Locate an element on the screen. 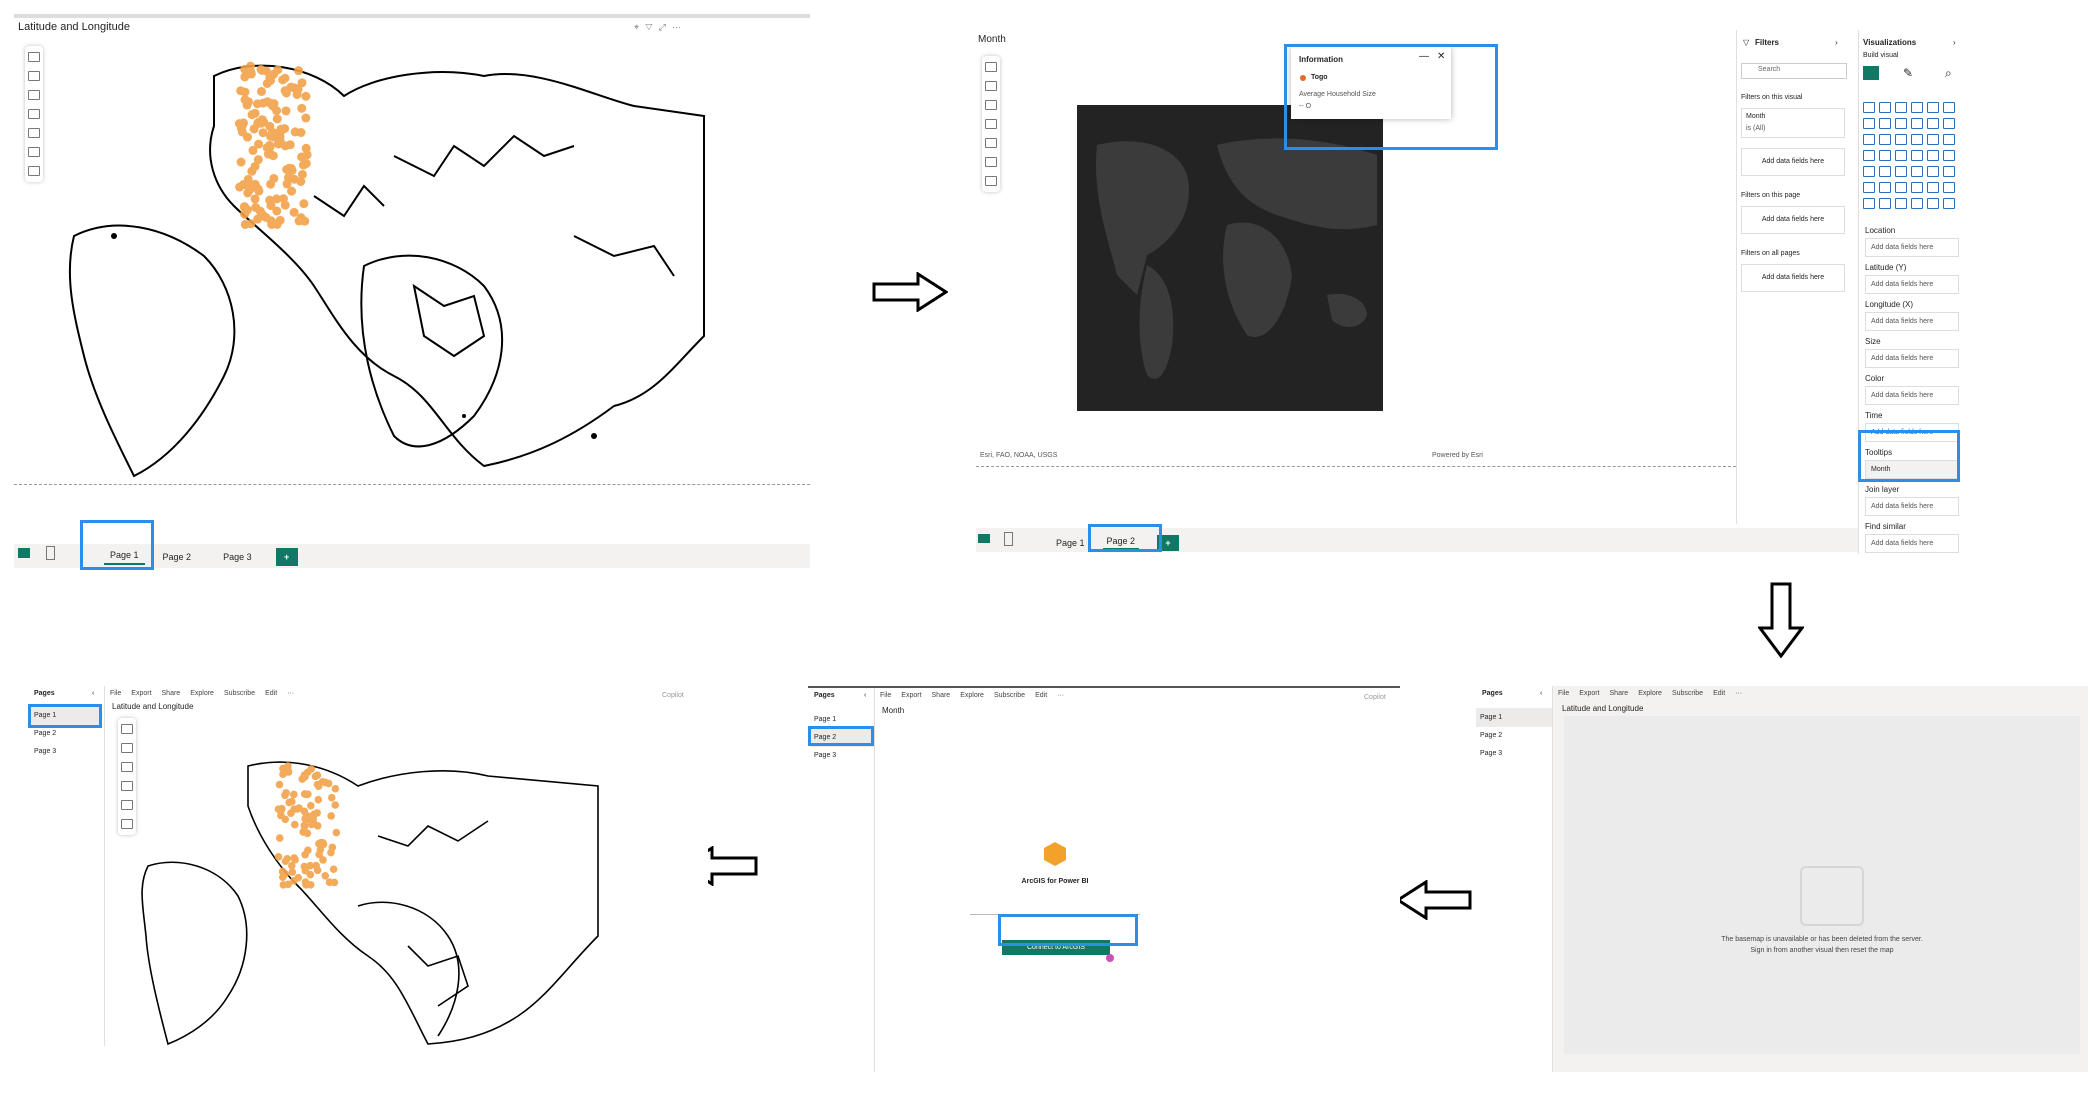 The height and width of the screenshot is (1120, 2090). nav-page1: Page 1 is located at coordinates (1514, 717).